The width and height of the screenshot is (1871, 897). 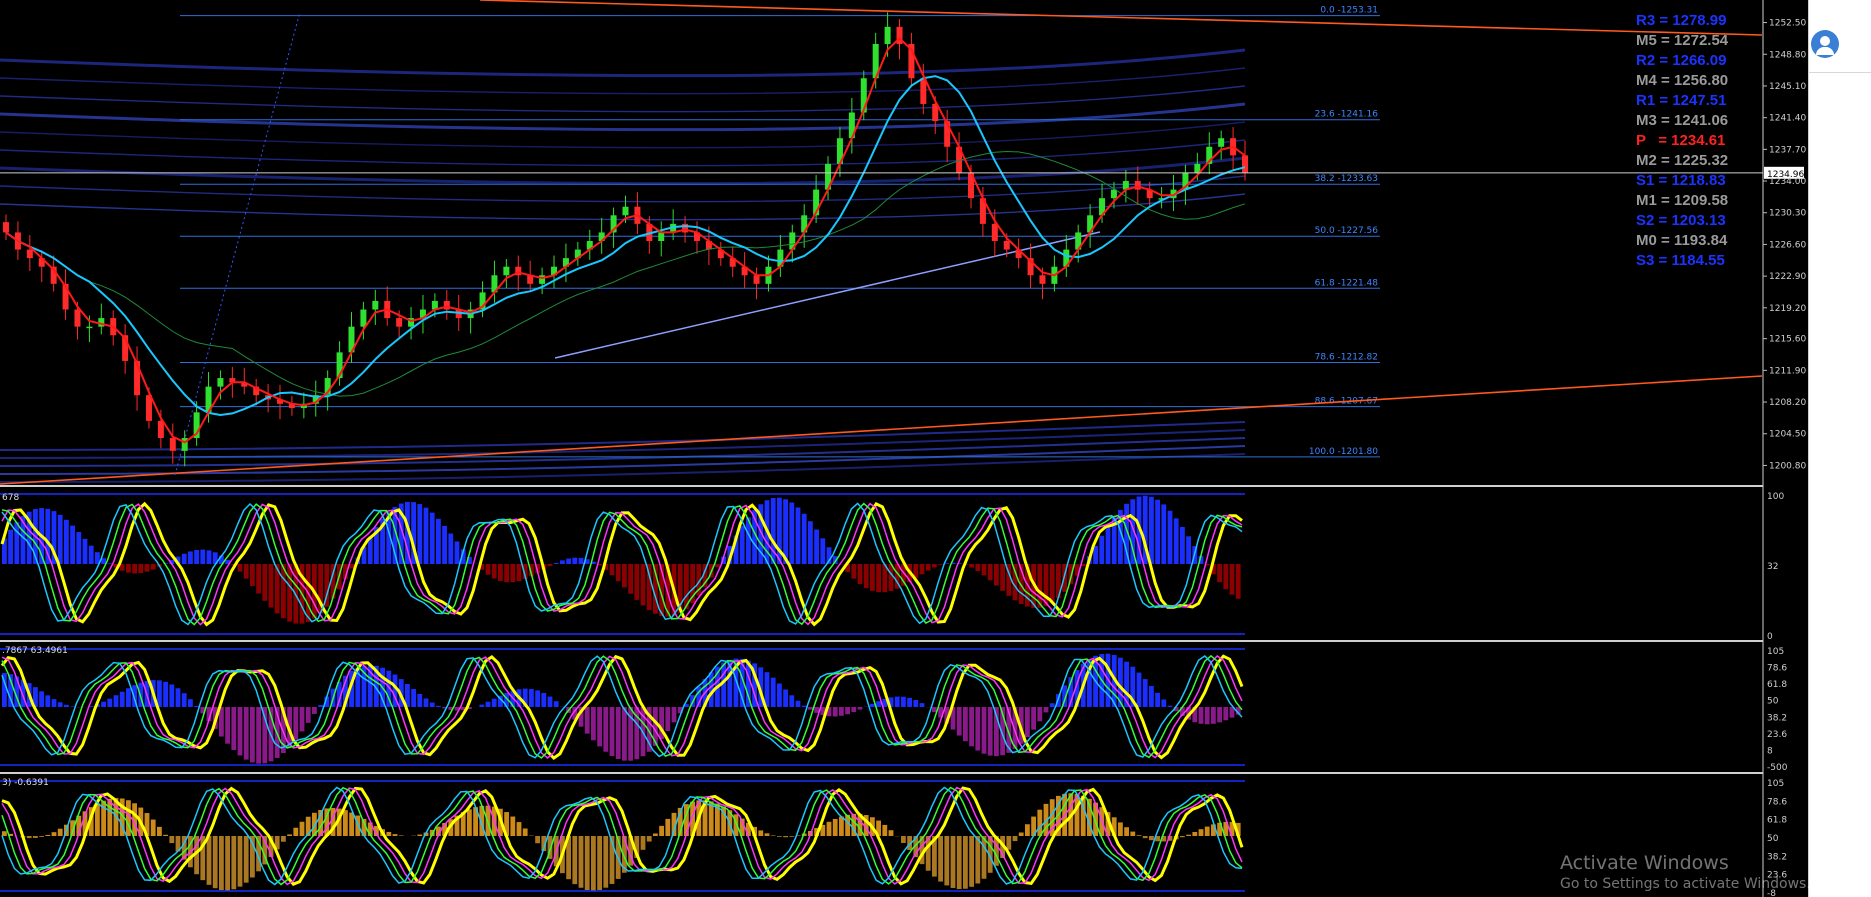 I want to click on price-tick-label: 1200.80, so click(x=1787, y=466).